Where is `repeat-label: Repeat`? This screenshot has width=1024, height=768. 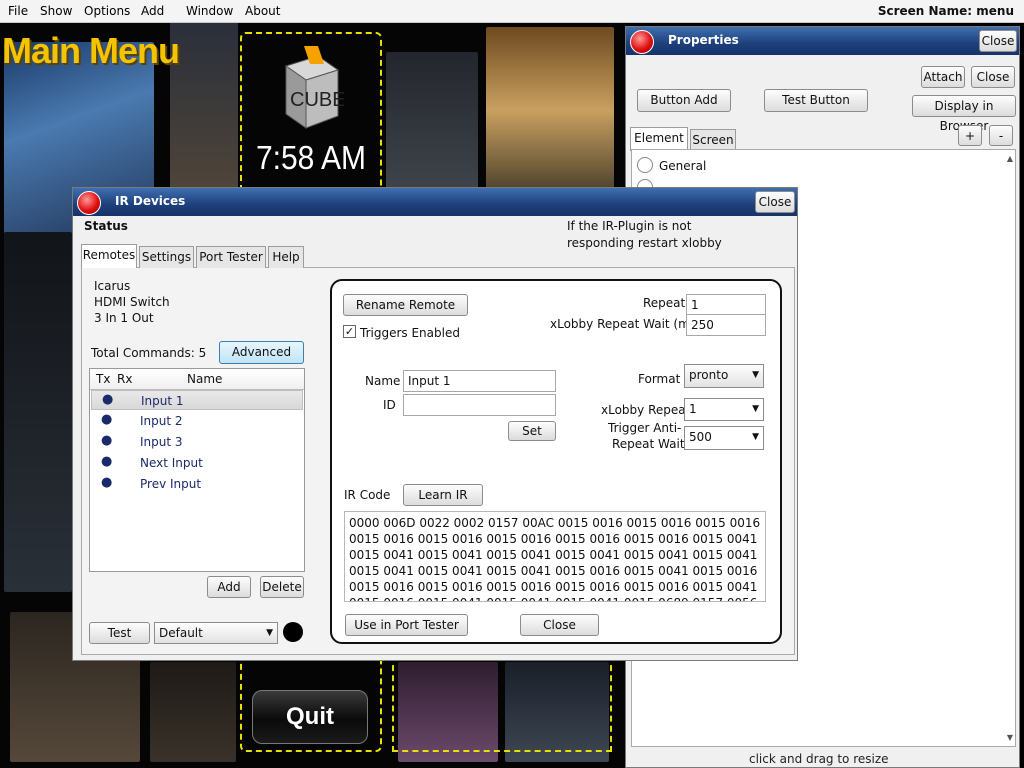 repeat-label: Repeat is located at coordinates (664, 303).